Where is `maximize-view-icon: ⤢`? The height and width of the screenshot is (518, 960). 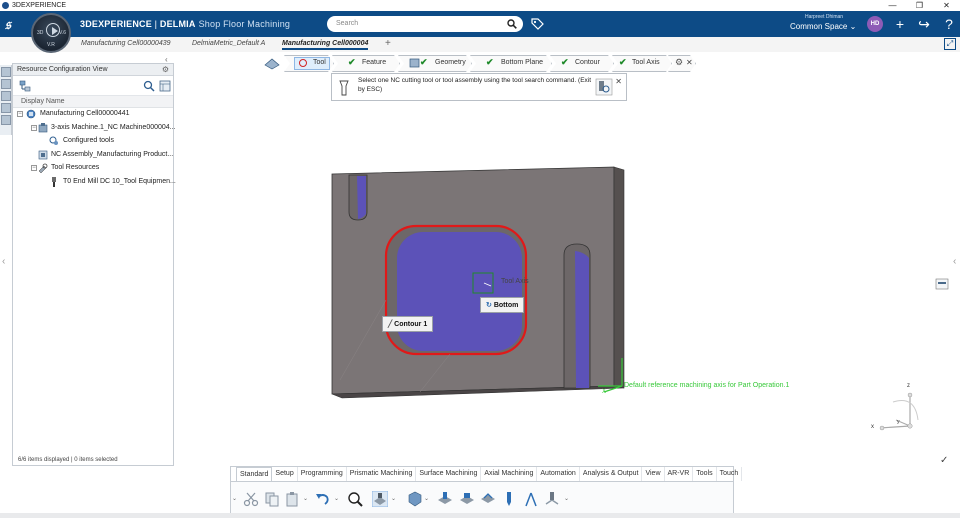 maximize-view-icon: ⤢ is located at coordinates (950, 44).